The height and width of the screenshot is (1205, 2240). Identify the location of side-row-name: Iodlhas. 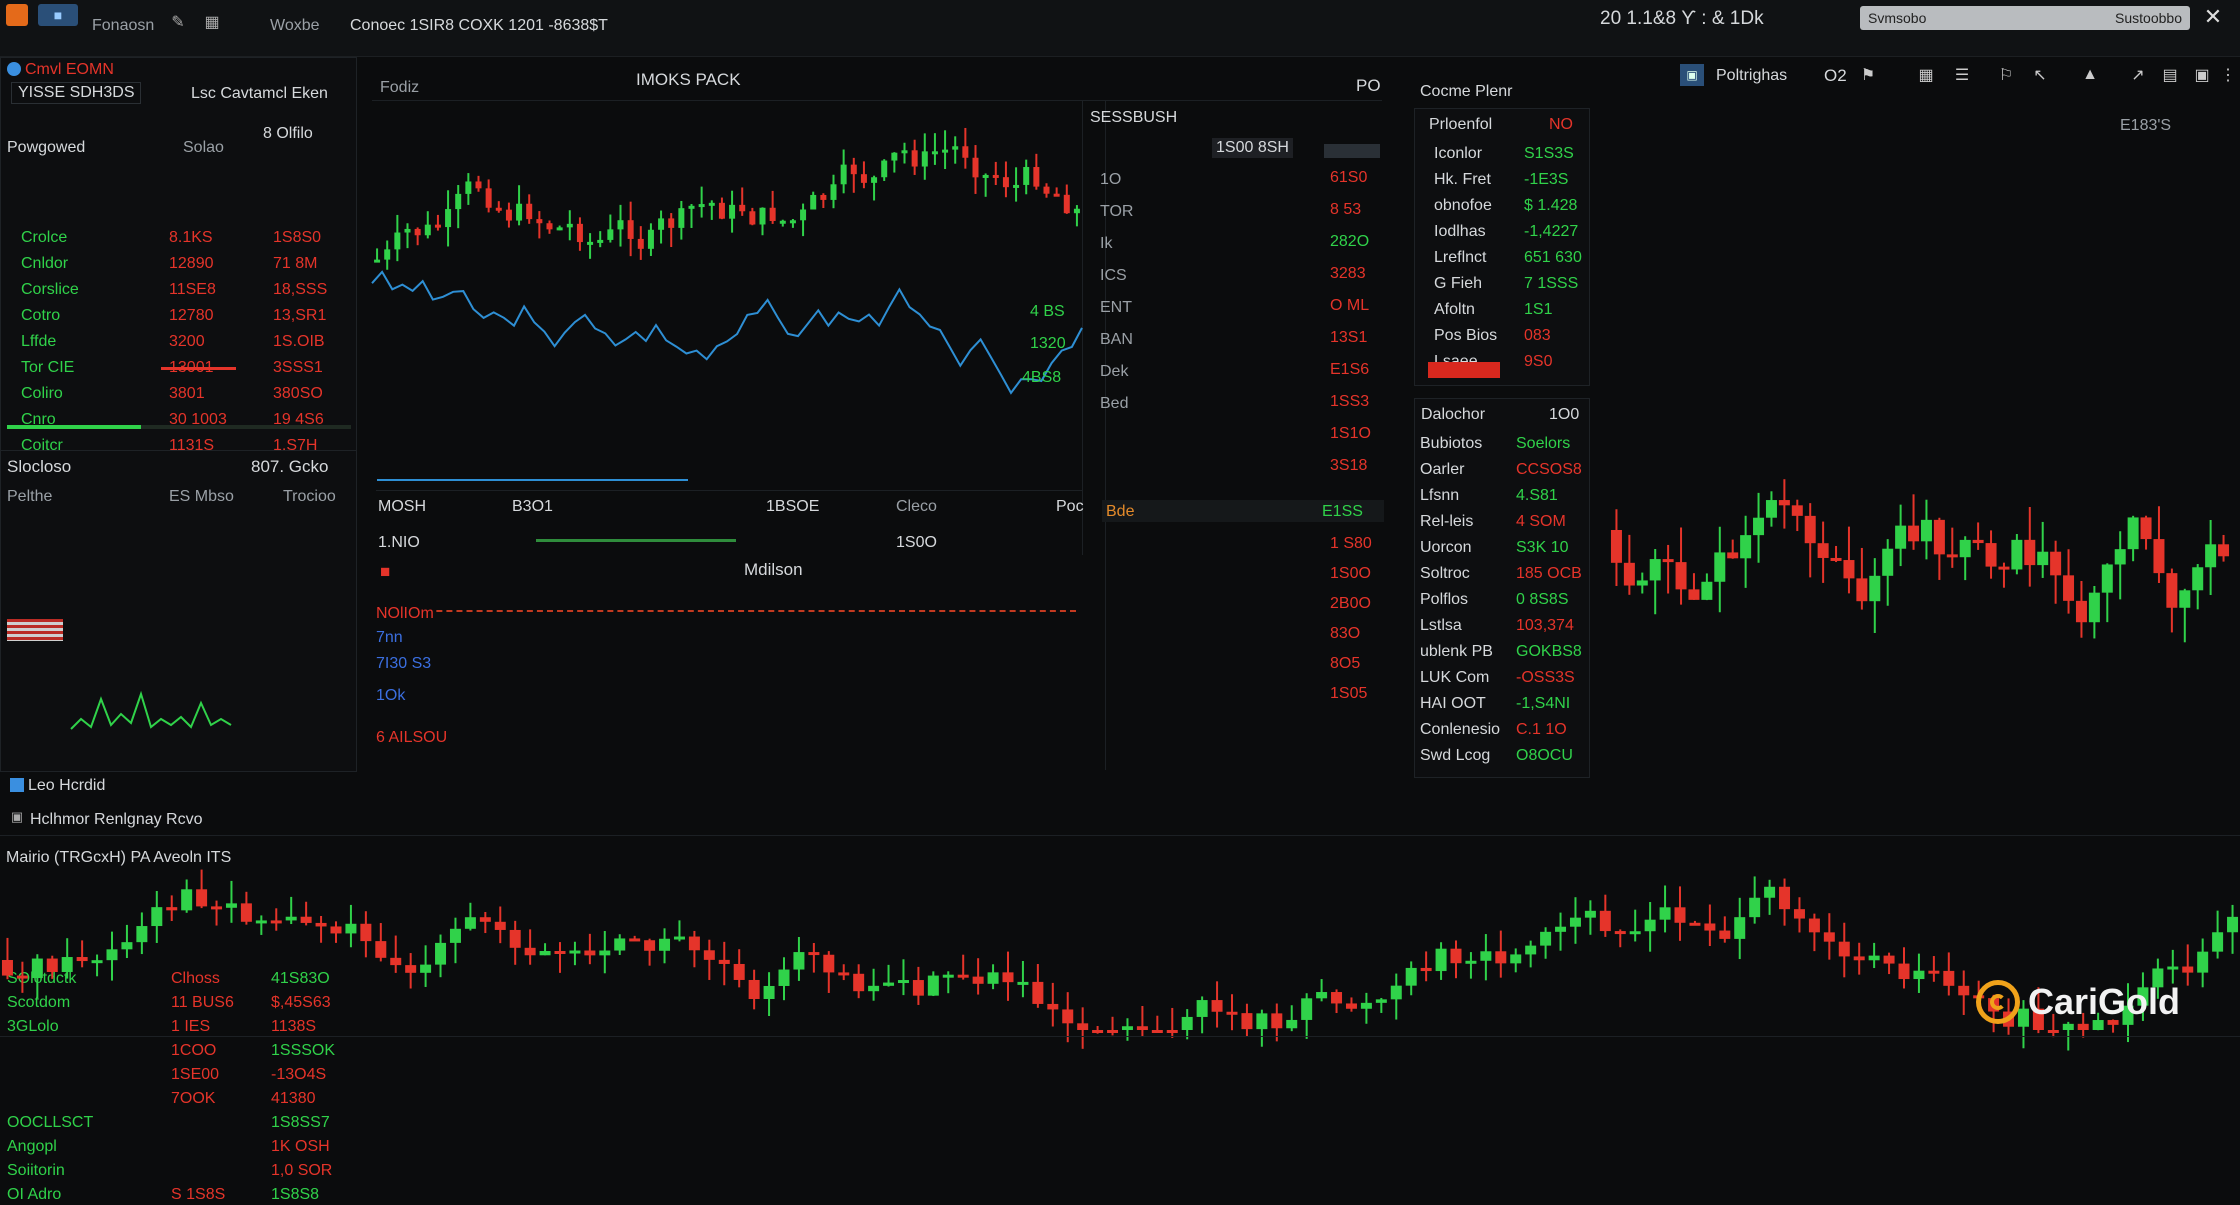
(1460, 232).